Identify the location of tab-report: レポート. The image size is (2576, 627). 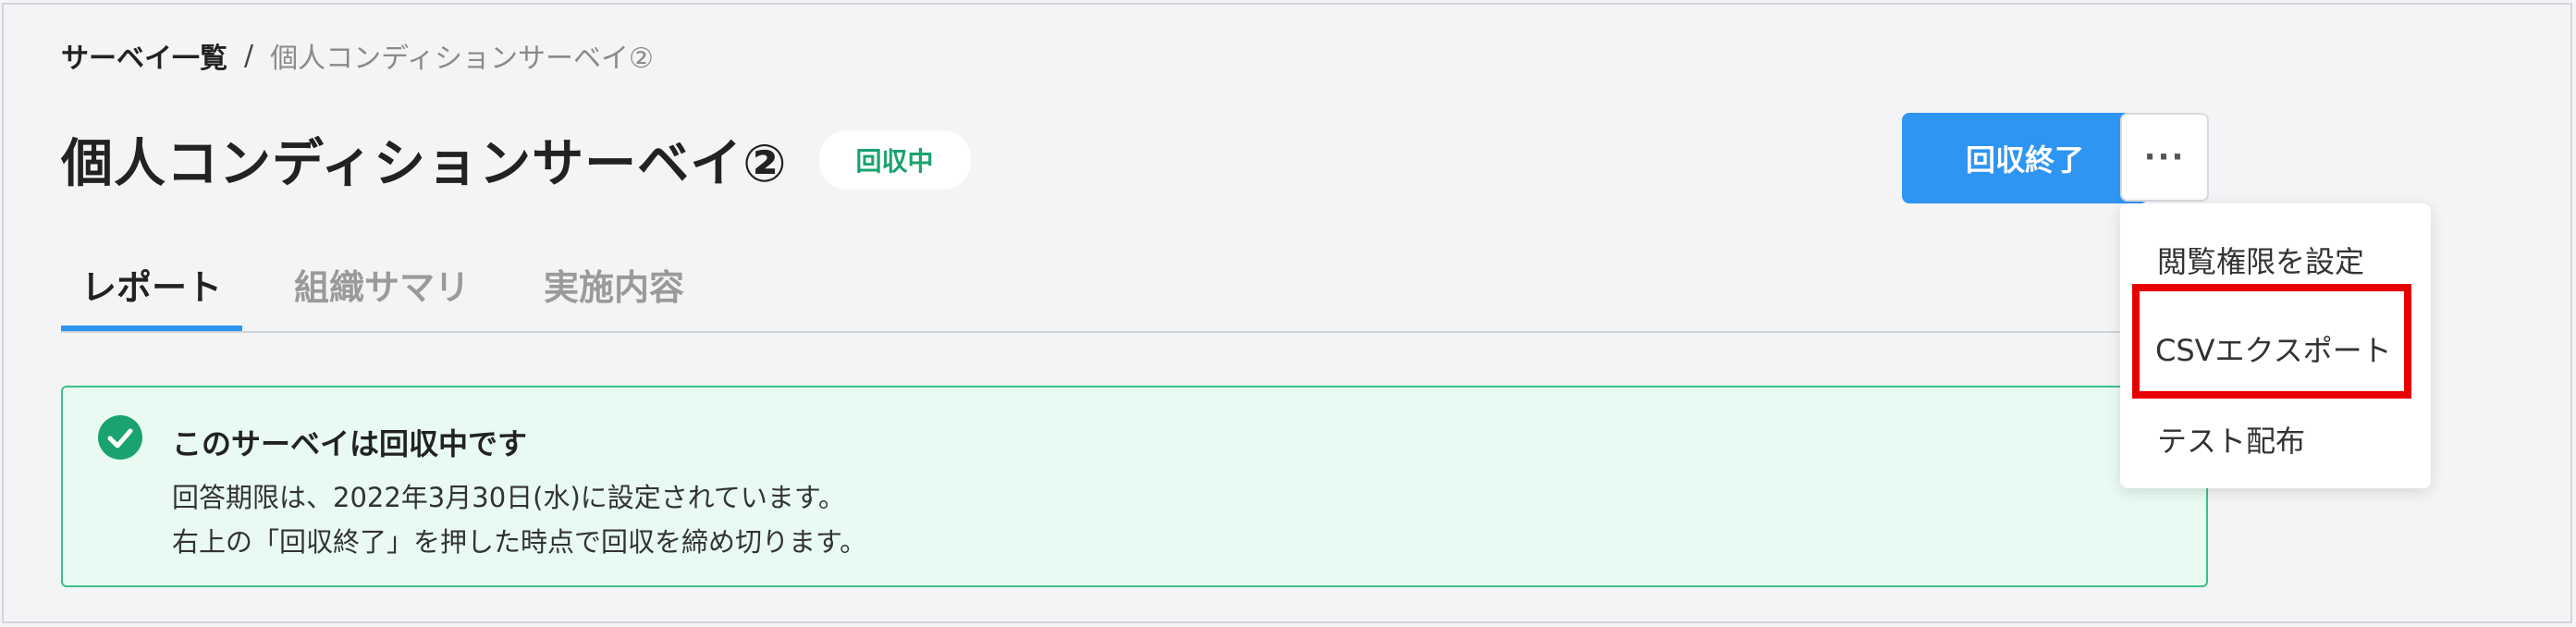
(152, 295).